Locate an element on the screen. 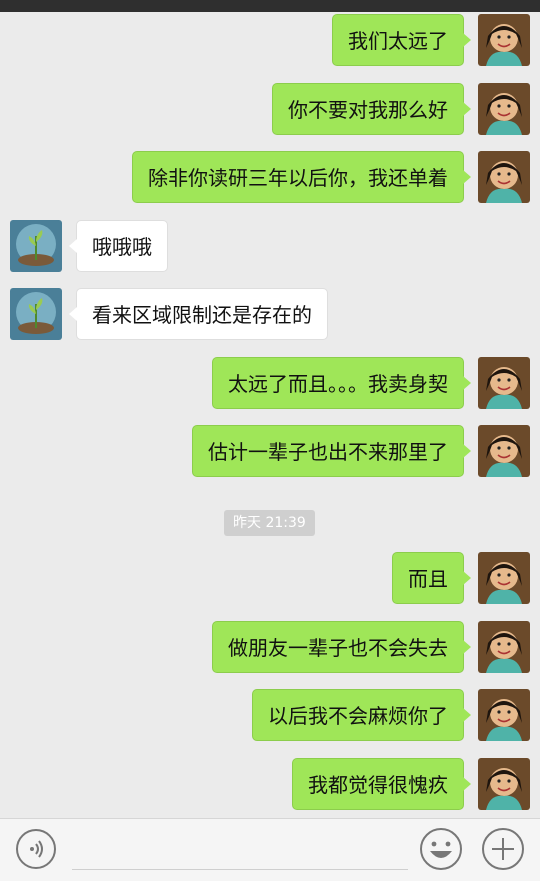  message-row: 除非你读研三年以后你，我还单着 is located at coordinates (270, 179).